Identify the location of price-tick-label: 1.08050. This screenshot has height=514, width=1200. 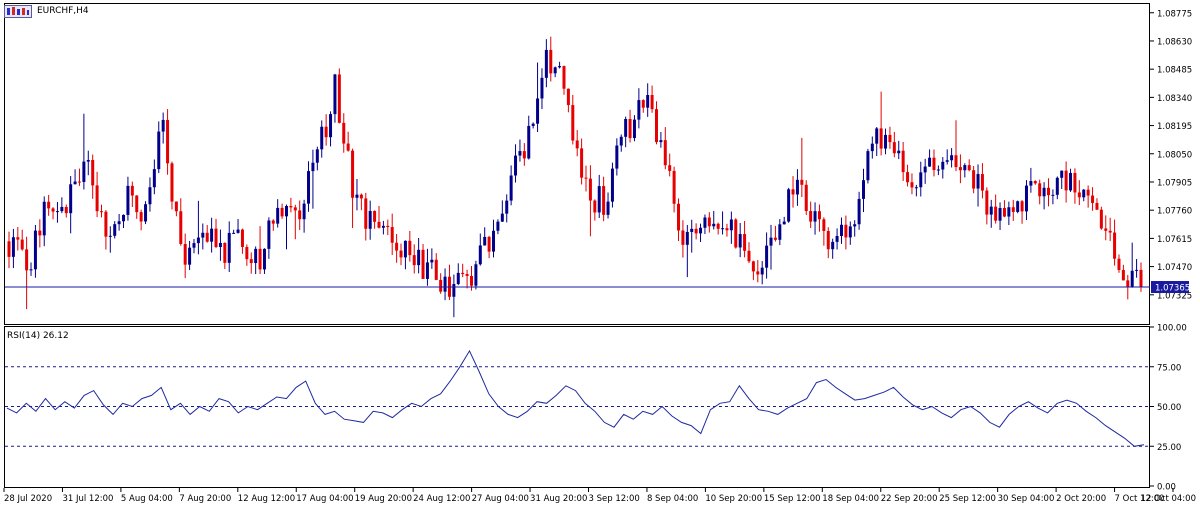
(1174, 155).